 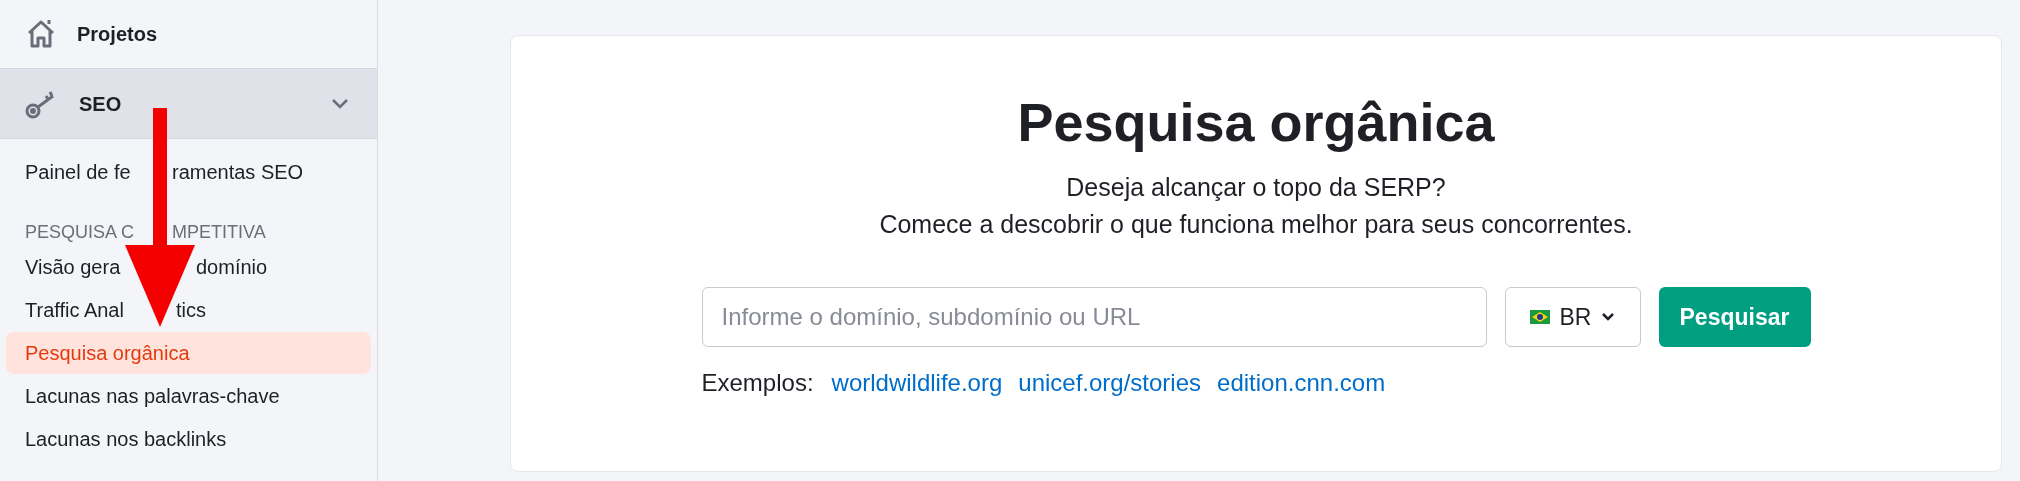 What do you see at coordinates (917, 382) in the screenshot?
I see `example-link: worldwildlife.org` at bounding box center [917, 382].